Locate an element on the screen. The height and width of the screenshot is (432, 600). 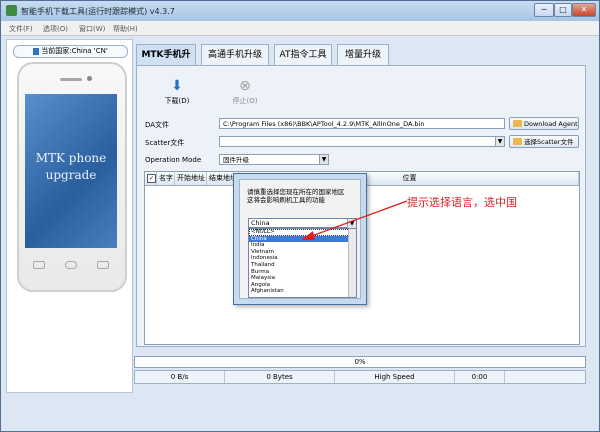
operation-mode-value: 固件升级 is located at coordinates (236, 160).